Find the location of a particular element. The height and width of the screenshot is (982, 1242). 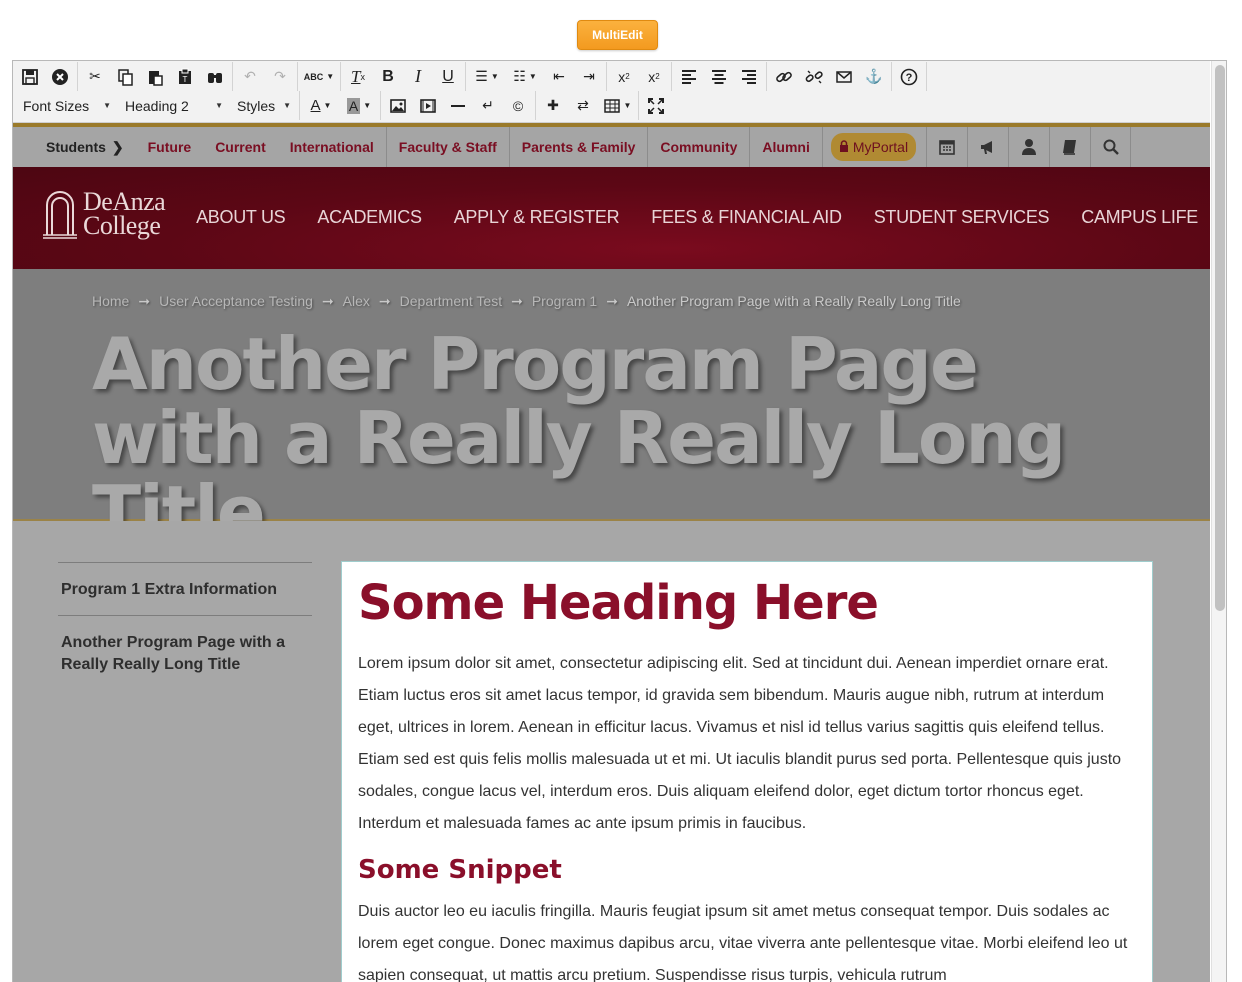

nav-academics: ACADEMICS is located at coordinates (369, 217).